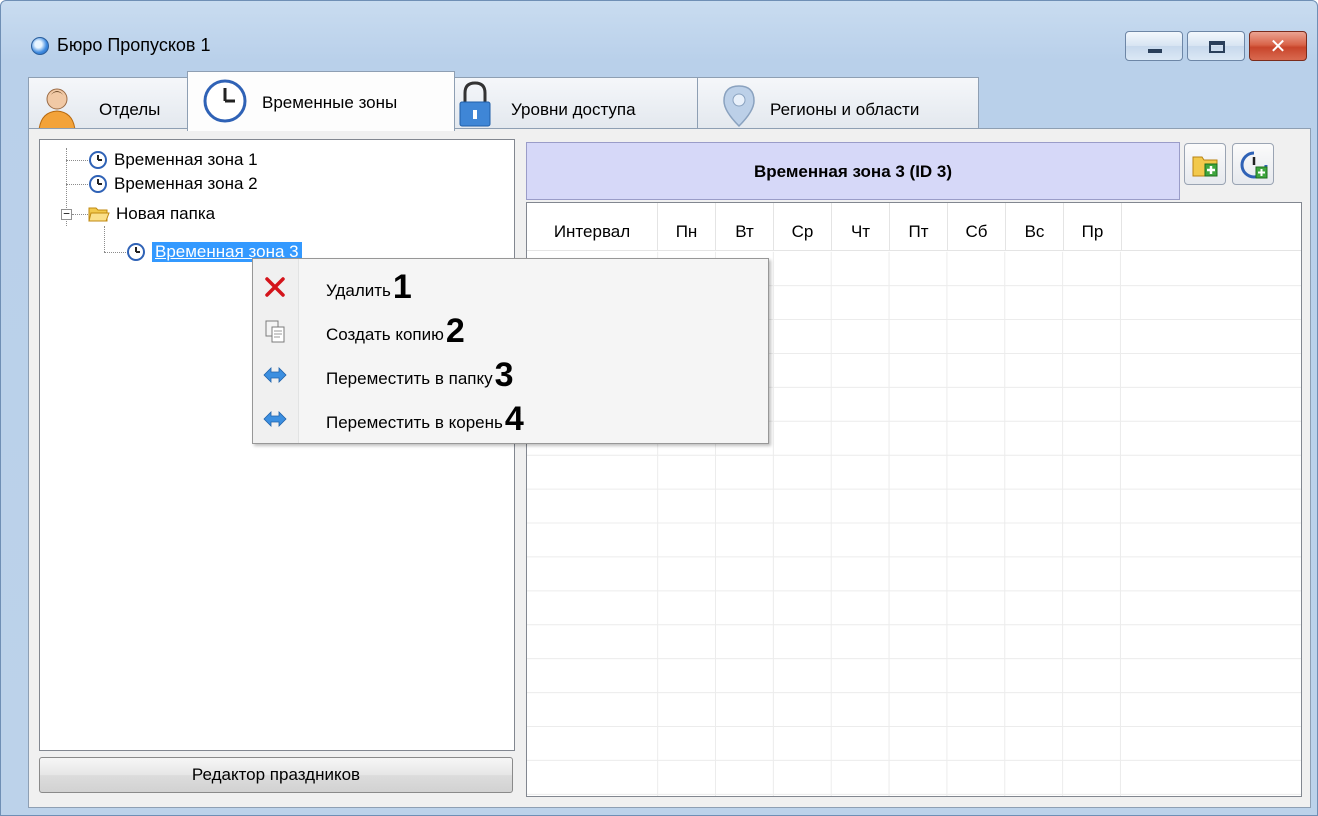 The width and height of the screenshot is (1318, 816). I want to click on column-header-sat: Сб, so click(977, 227).